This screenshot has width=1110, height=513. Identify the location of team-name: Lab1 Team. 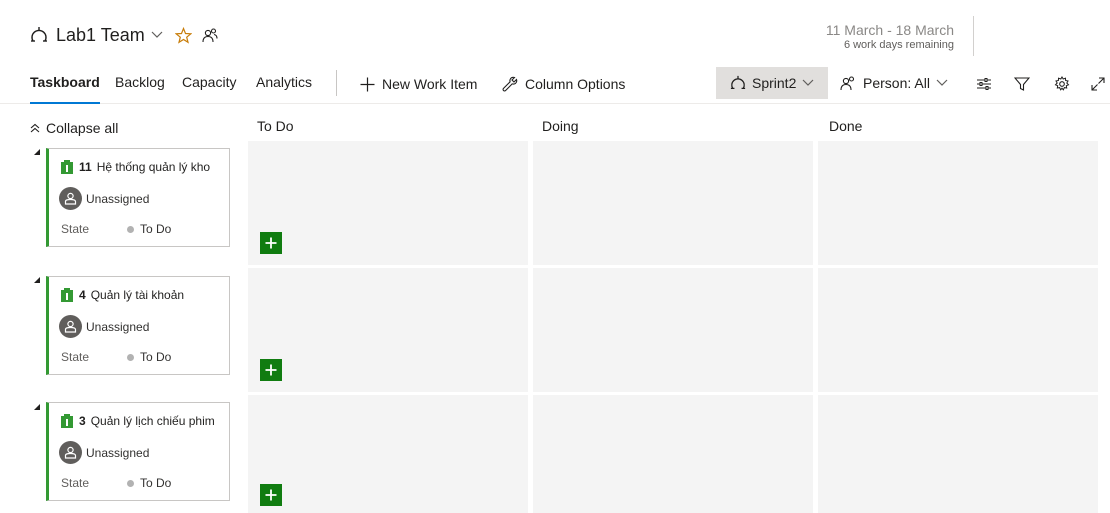
(100, 34).